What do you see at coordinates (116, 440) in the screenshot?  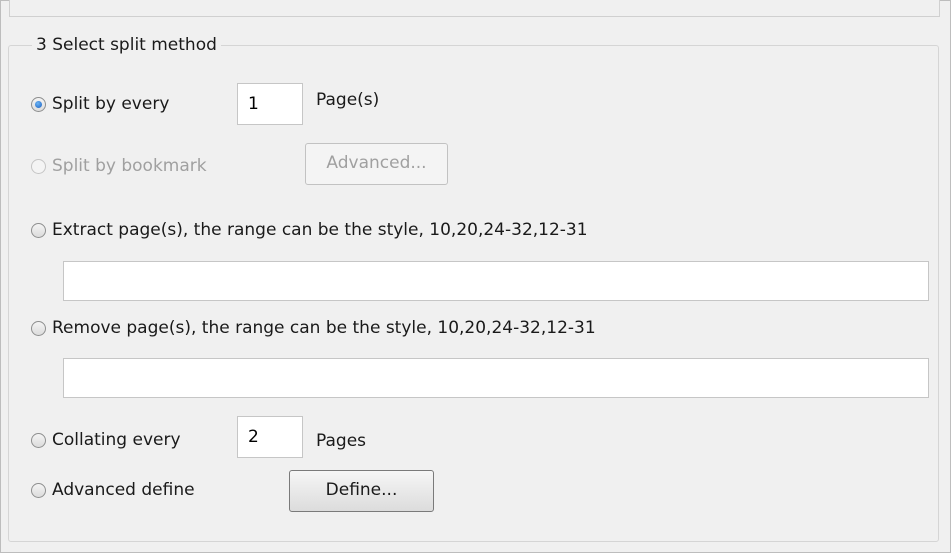 I see `collating-label: Collating every` at bounding box center [116, 440].